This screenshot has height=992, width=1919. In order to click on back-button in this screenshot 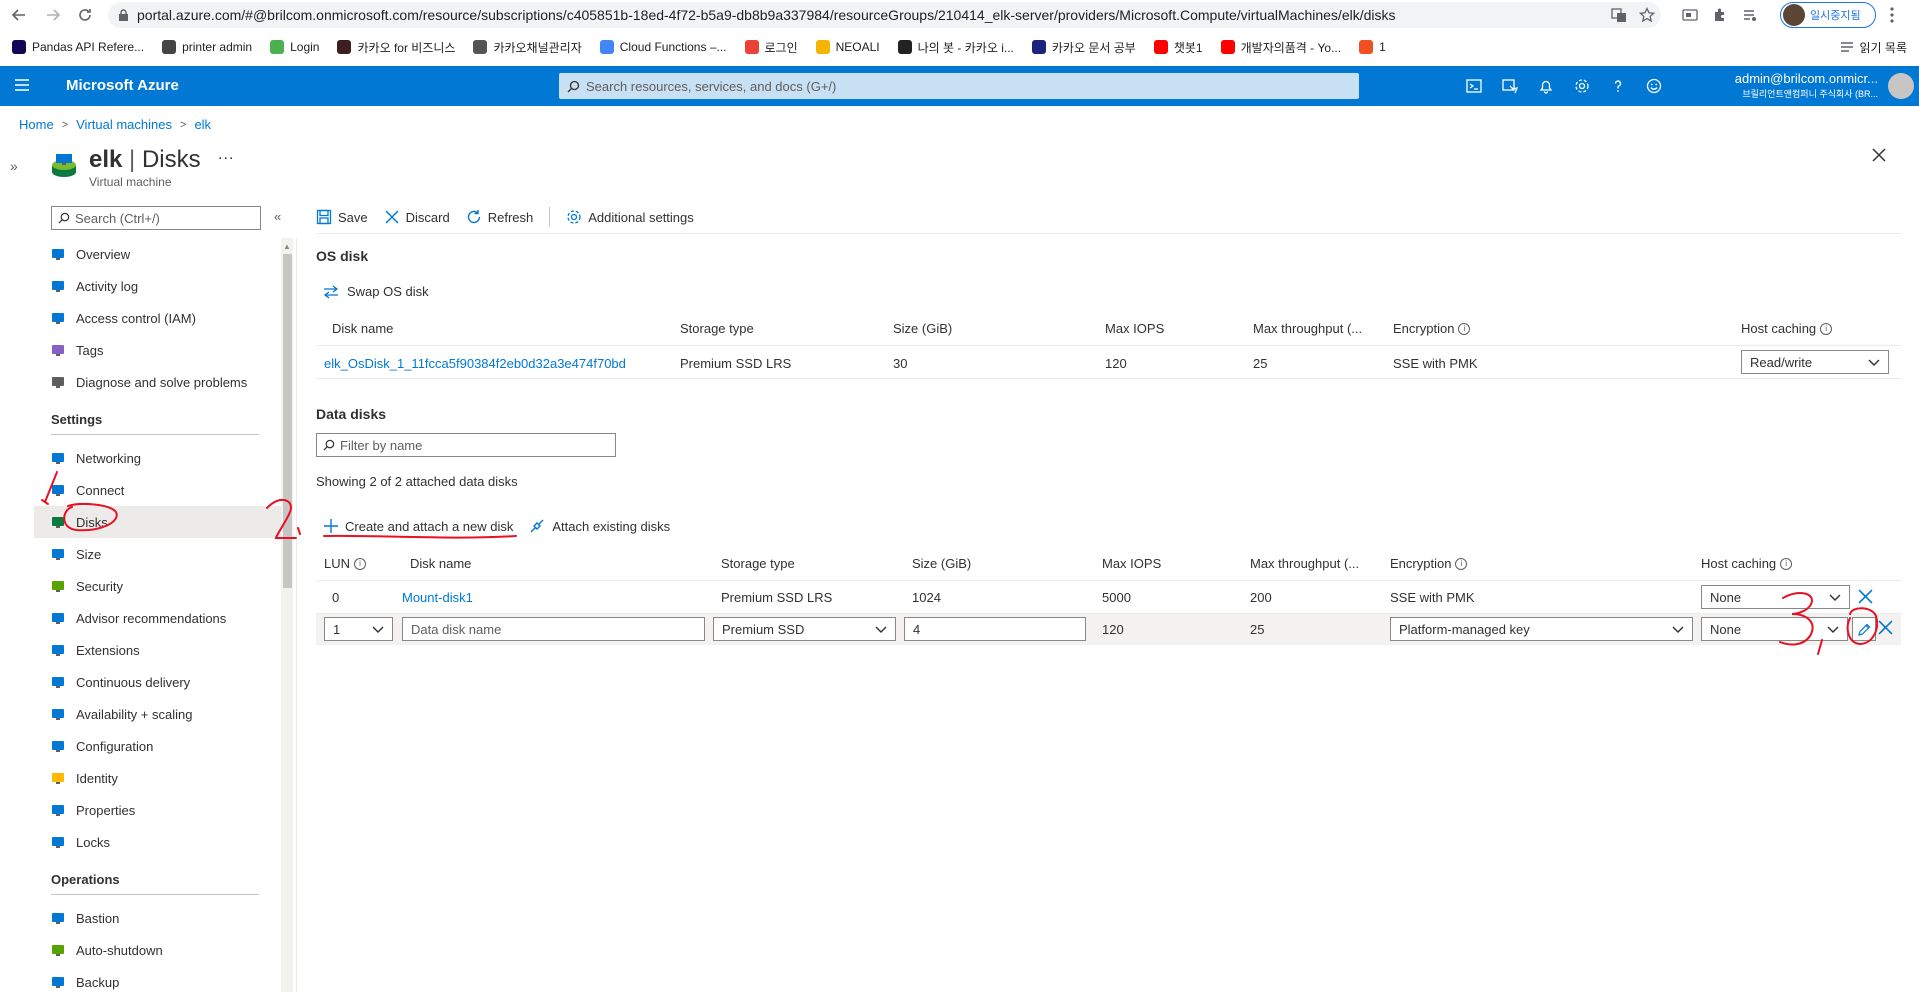, I will do `click(19, 15)`.